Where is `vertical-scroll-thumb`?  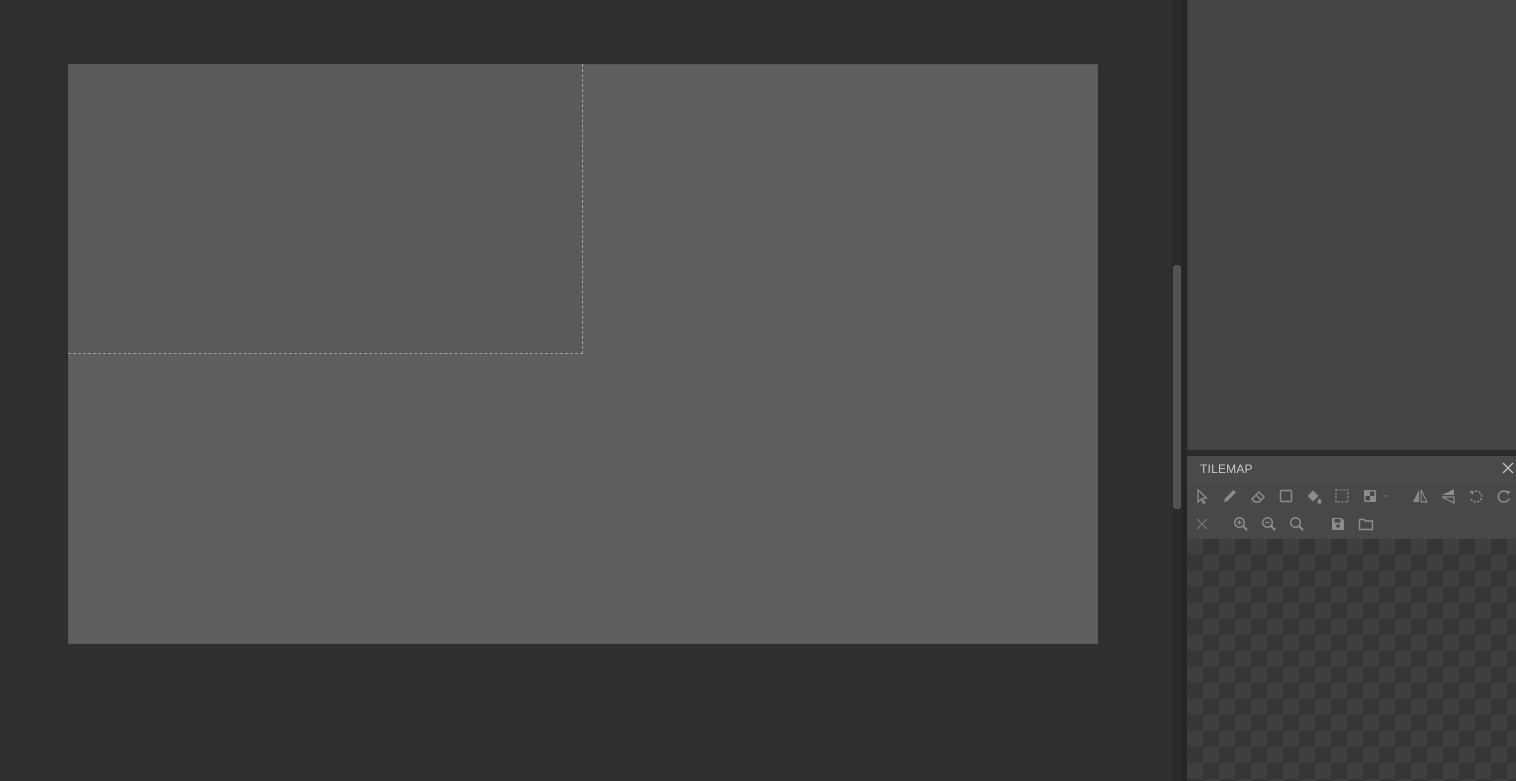
vertical-scroll-thumb is located at coordinates (1177, 387).